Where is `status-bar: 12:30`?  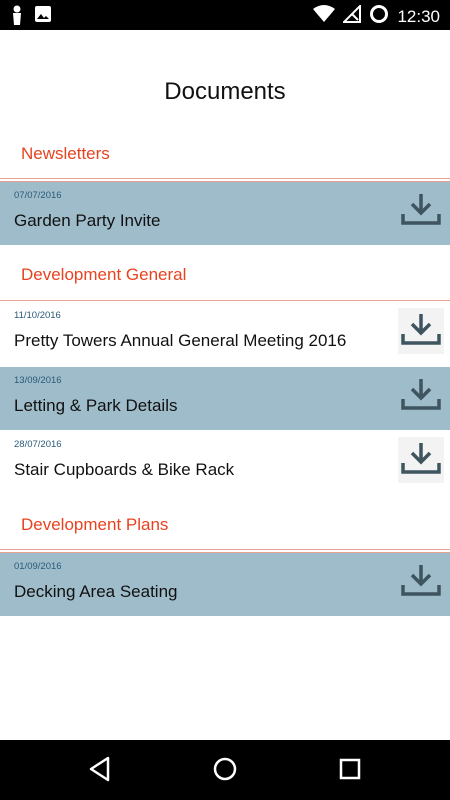
status-bar: 12:30 is located at coordinates (225, 15).